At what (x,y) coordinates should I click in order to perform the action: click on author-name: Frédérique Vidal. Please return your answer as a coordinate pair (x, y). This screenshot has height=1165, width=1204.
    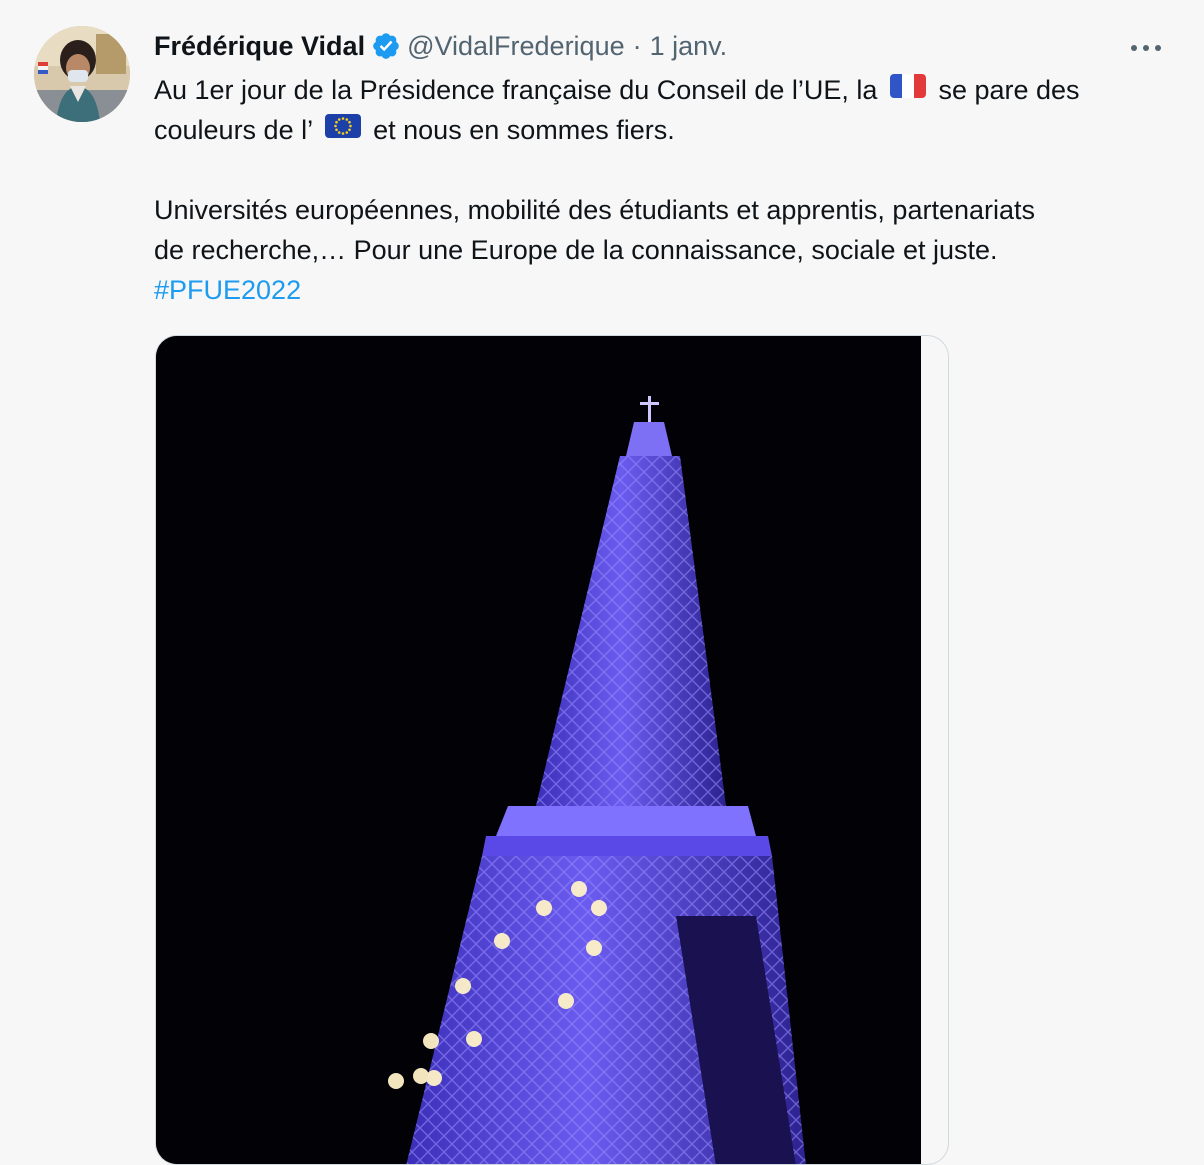
    Looking at the image, I should click on (259, 46).